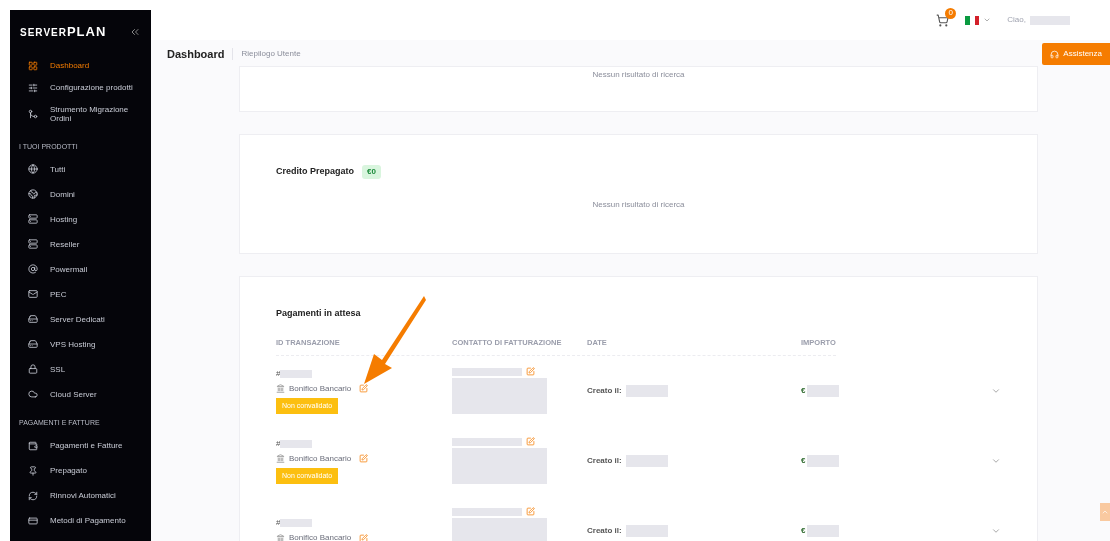  What do you see at coordinates (371, 172) in the screenshot?
I see `credit-badge: €0` at bounding box center [371, 172].